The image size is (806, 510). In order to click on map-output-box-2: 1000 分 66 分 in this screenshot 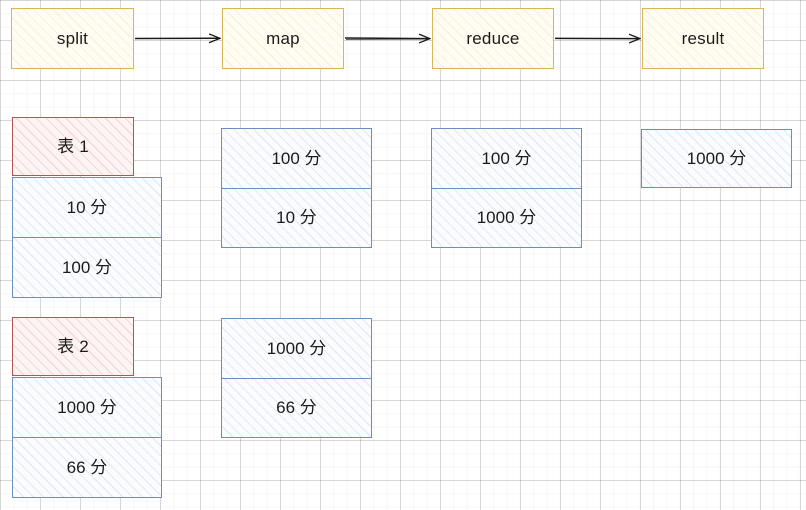, I will do `click(296, 378)`.